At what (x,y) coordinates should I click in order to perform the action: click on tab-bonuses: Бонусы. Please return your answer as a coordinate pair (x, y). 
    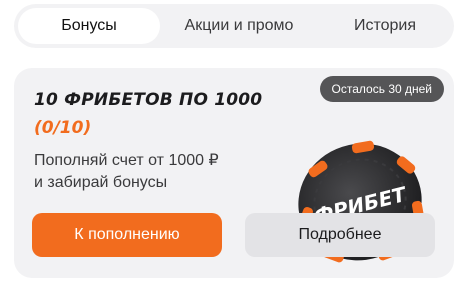
    Looking at the image, I should click on (89, 26).